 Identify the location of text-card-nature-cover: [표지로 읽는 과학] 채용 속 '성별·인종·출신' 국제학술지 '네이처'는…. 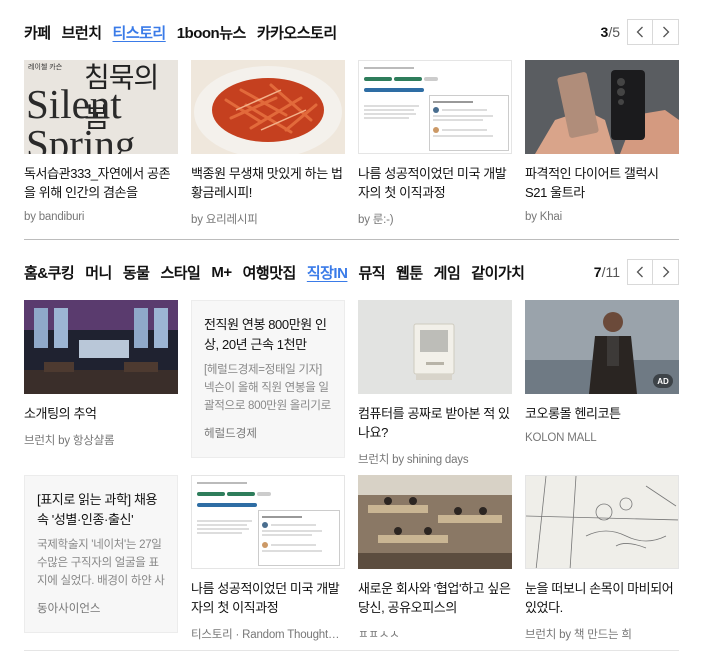
(101, 554).